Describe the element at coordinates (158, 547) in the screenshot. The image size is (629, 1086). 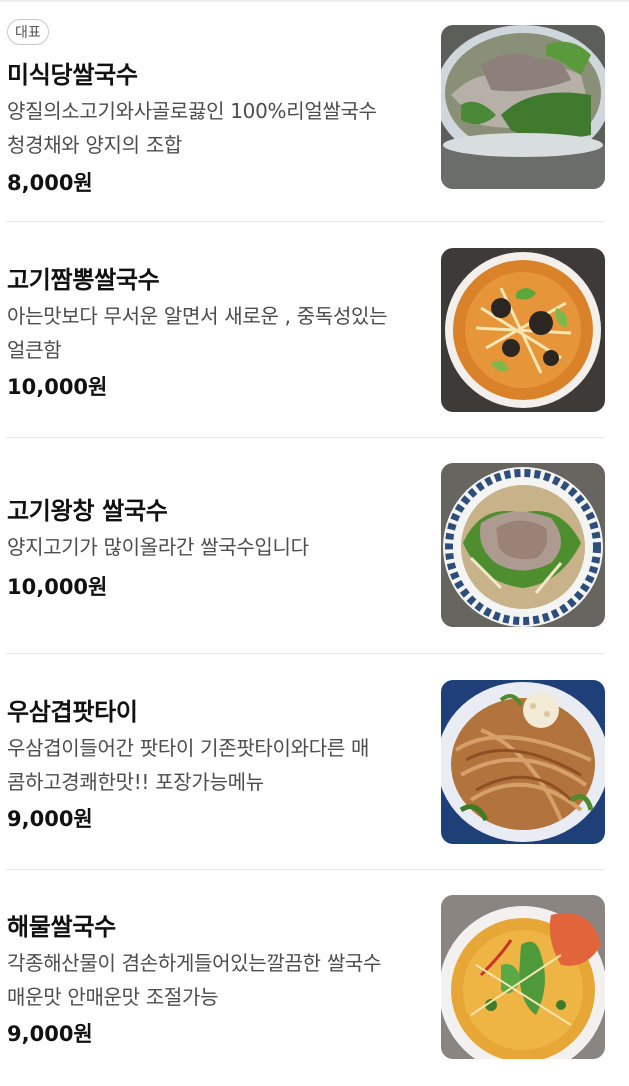
I see `description-line: 양지고기가 많이올라간 쌀국수입니다` at that location.